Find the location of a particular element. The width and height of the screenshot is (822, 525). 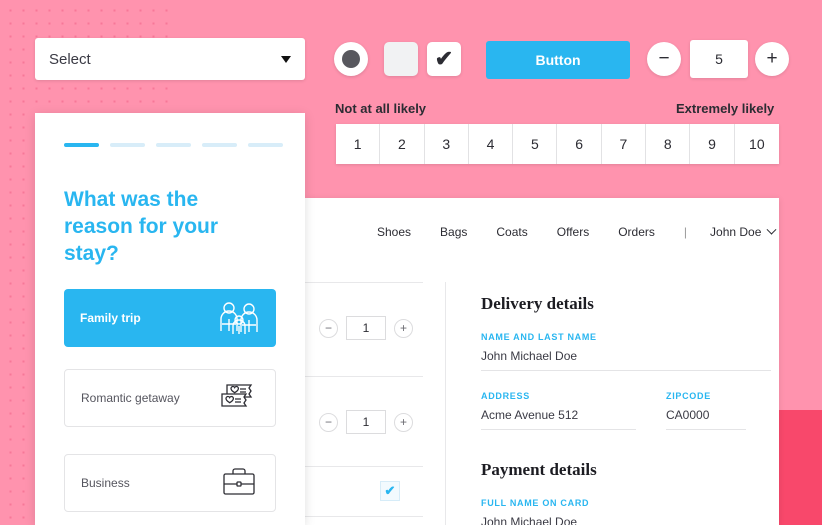

nps-cell-3: 3 is located at coordinates (446, 144).